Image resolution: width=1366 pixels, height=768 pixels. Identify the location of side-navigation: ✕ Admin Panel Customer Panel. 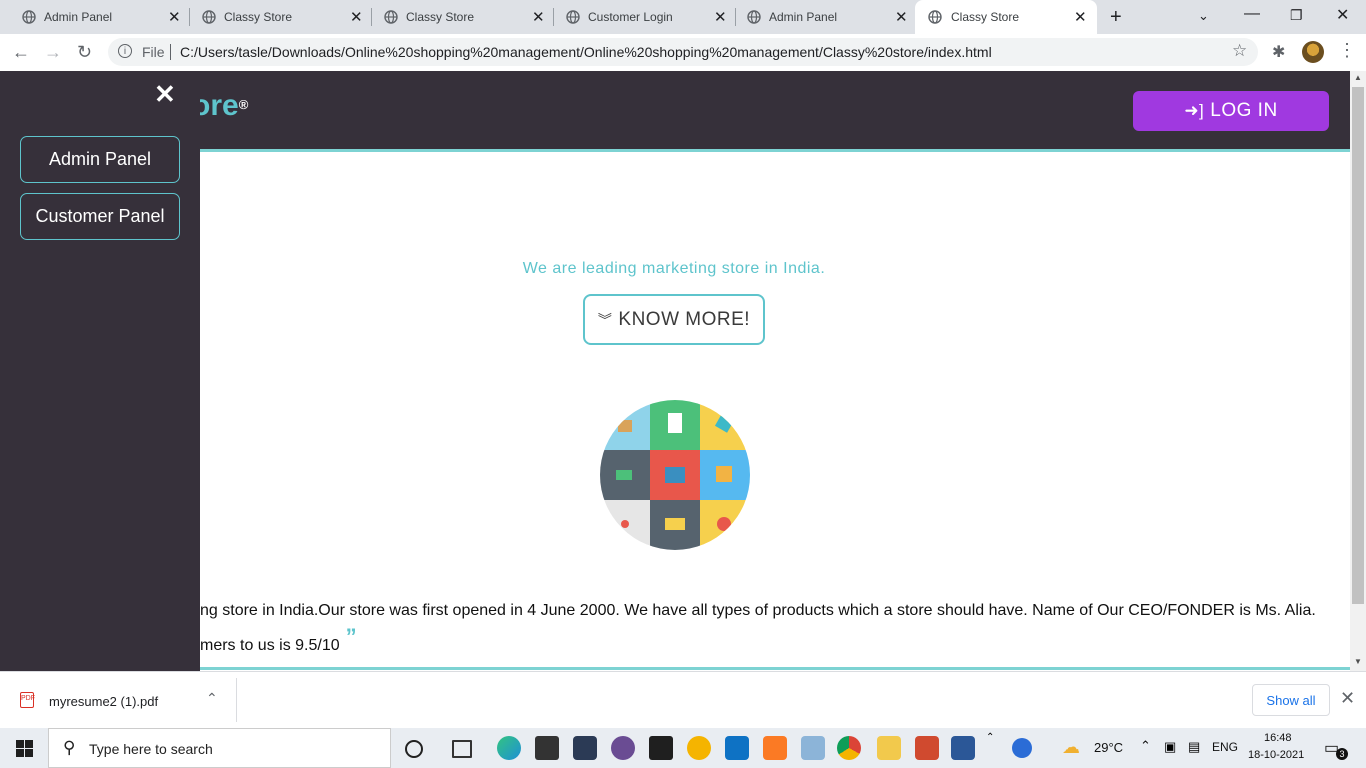
(100, 371).